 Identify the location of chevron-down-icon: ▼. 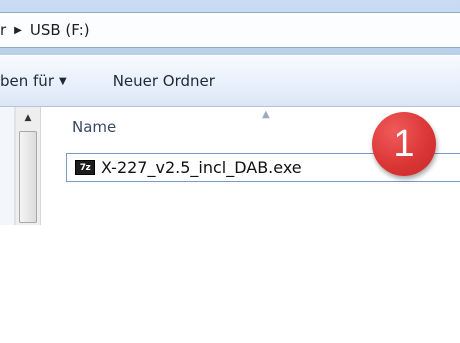
(62, 81).